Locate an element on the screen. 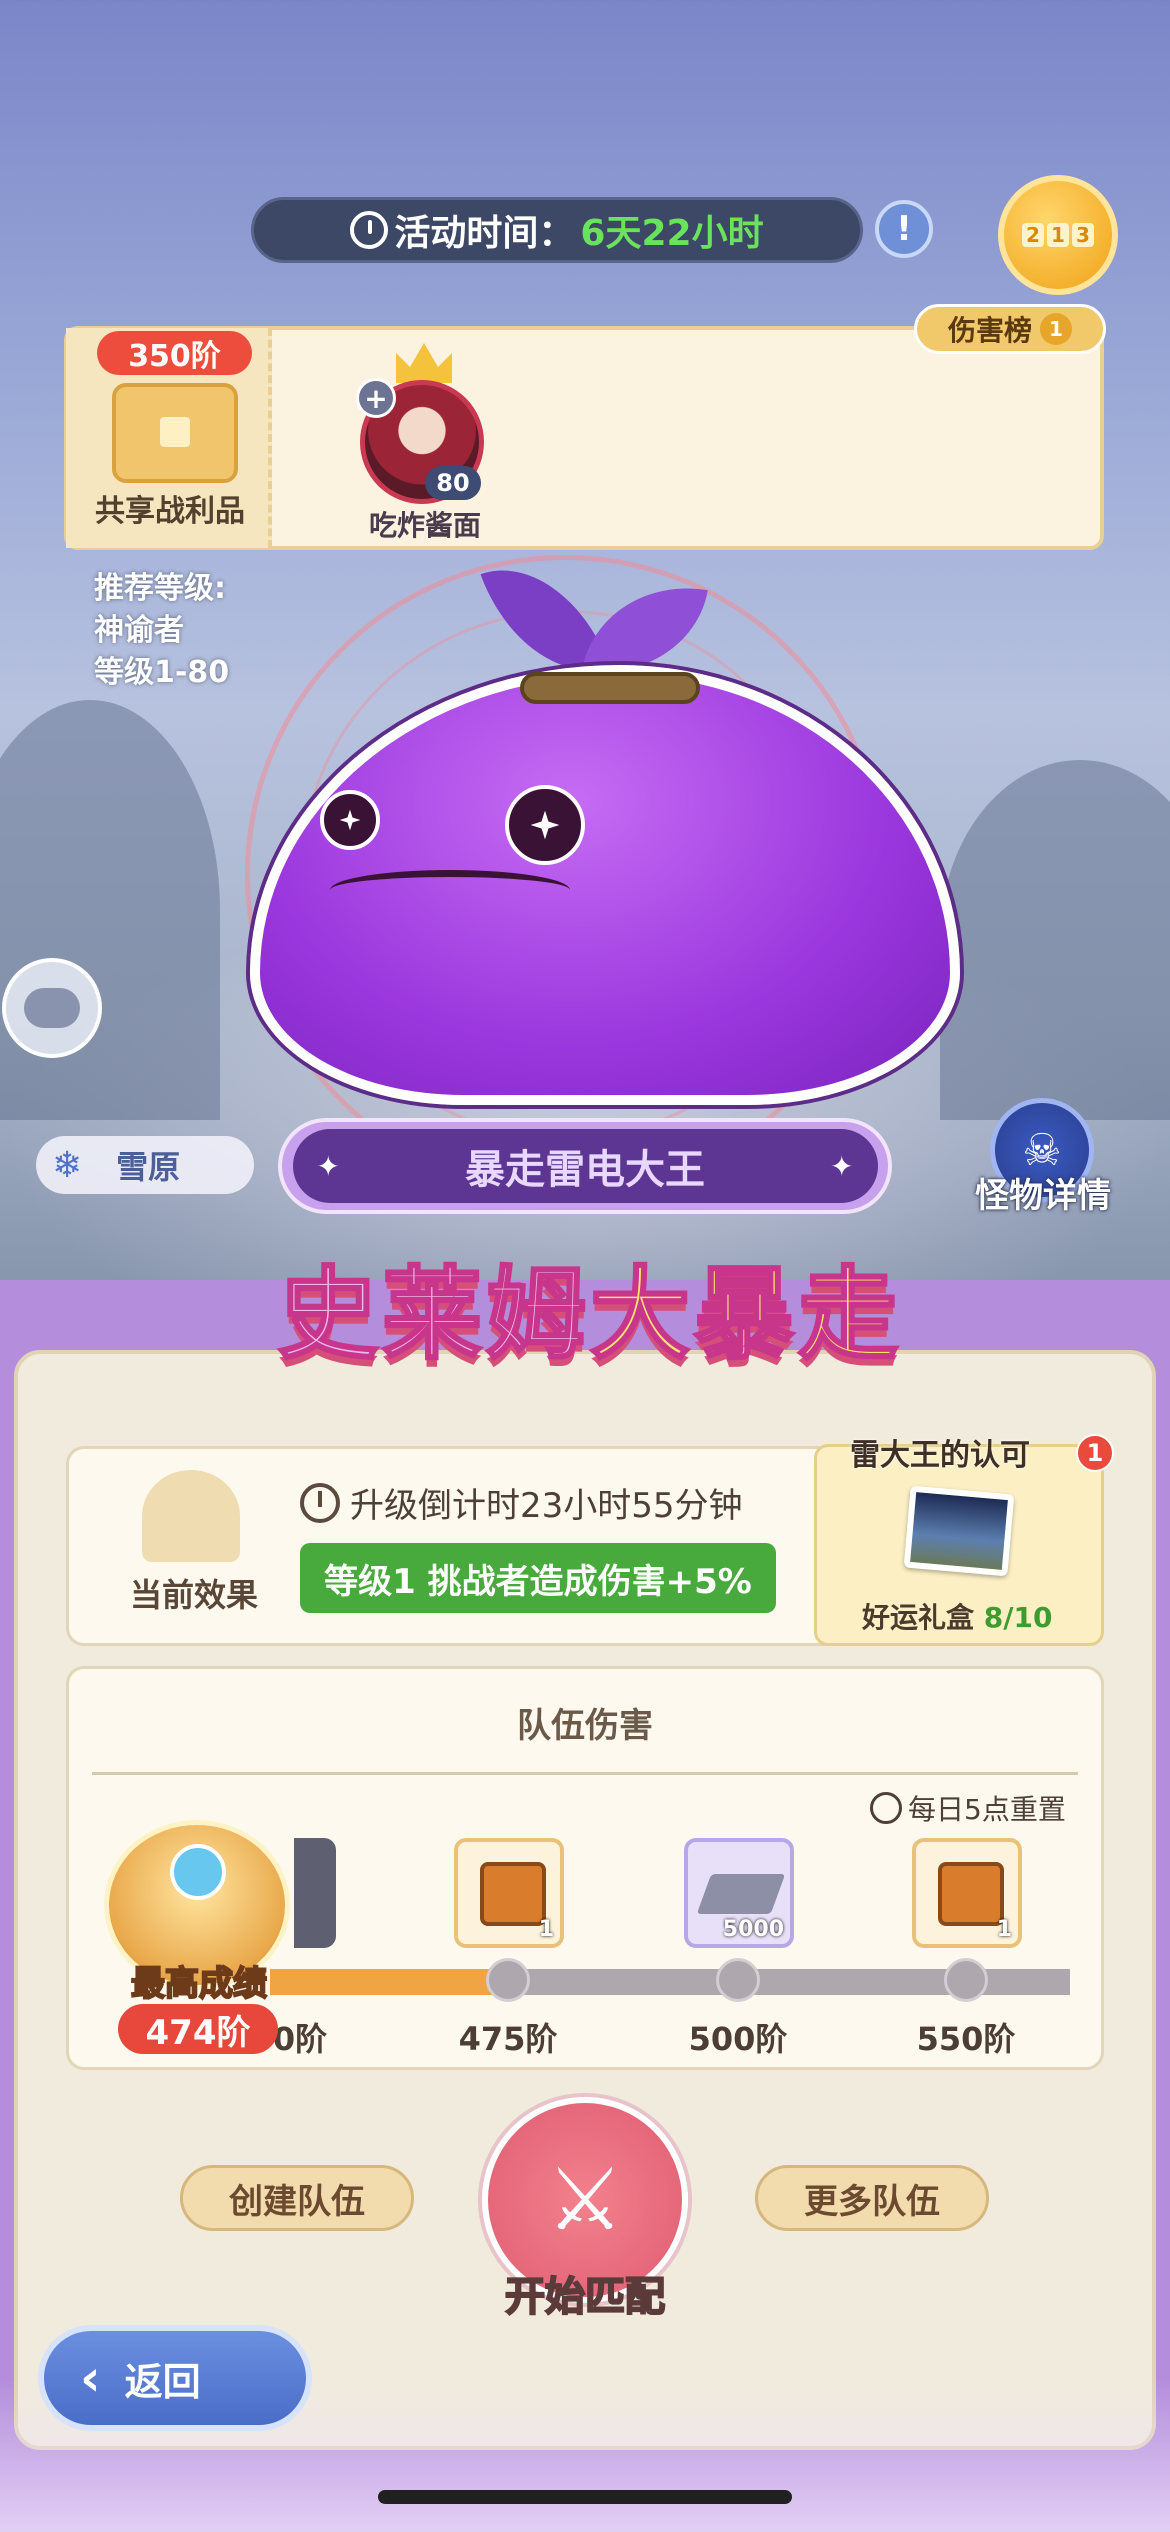  chat-bubble-icon is located at coordinates (52, 1008).